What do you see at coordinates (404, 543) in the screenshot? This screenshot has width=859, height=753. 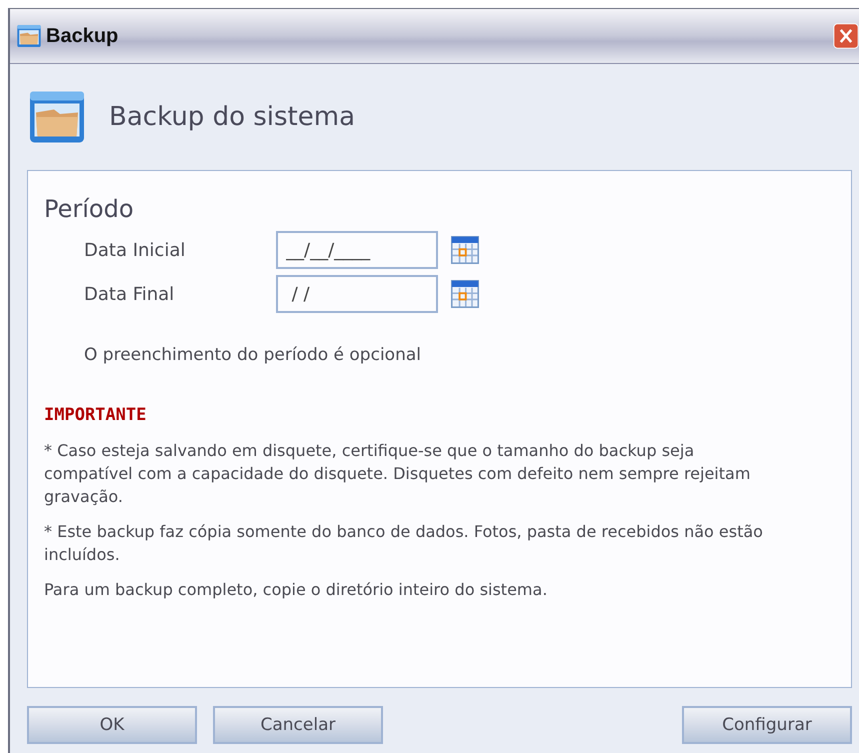 I see `paragraph: * Este backup faz cópia somente do banco de dados. Fotos, pasta de recebidos não estão incluídos.` at bounding box center [404, 543].